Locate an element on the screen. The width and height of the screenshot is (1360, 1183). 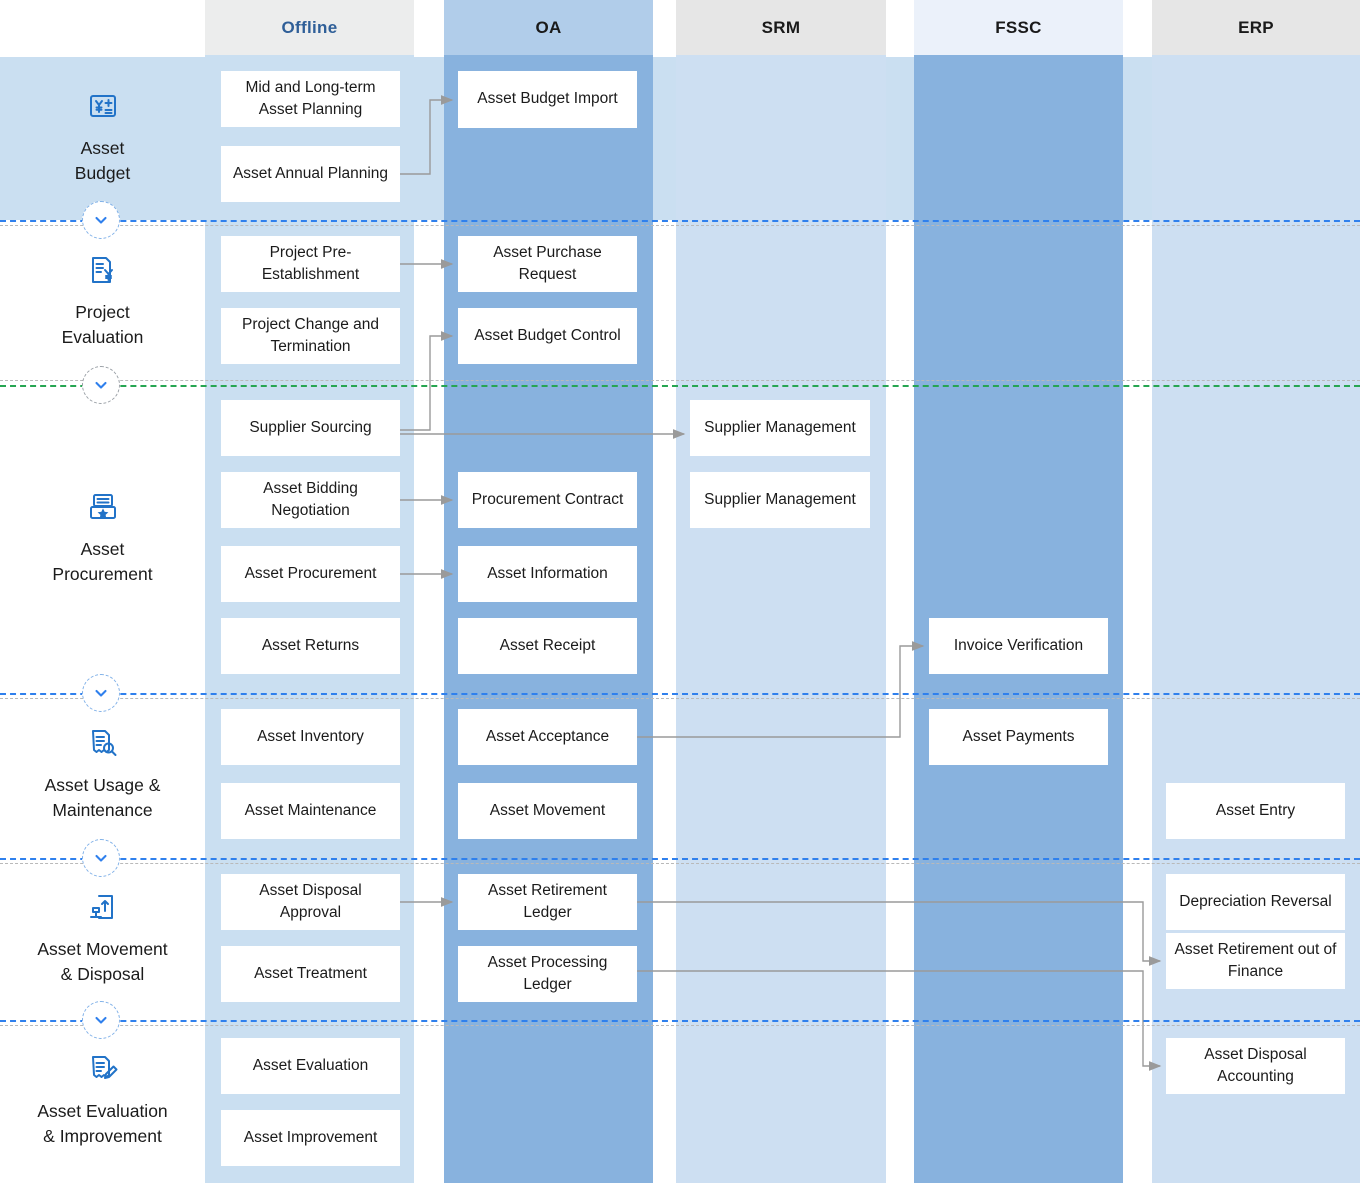
process-box-label: Asset Processing Ledger is located at coordinates (547, 973).